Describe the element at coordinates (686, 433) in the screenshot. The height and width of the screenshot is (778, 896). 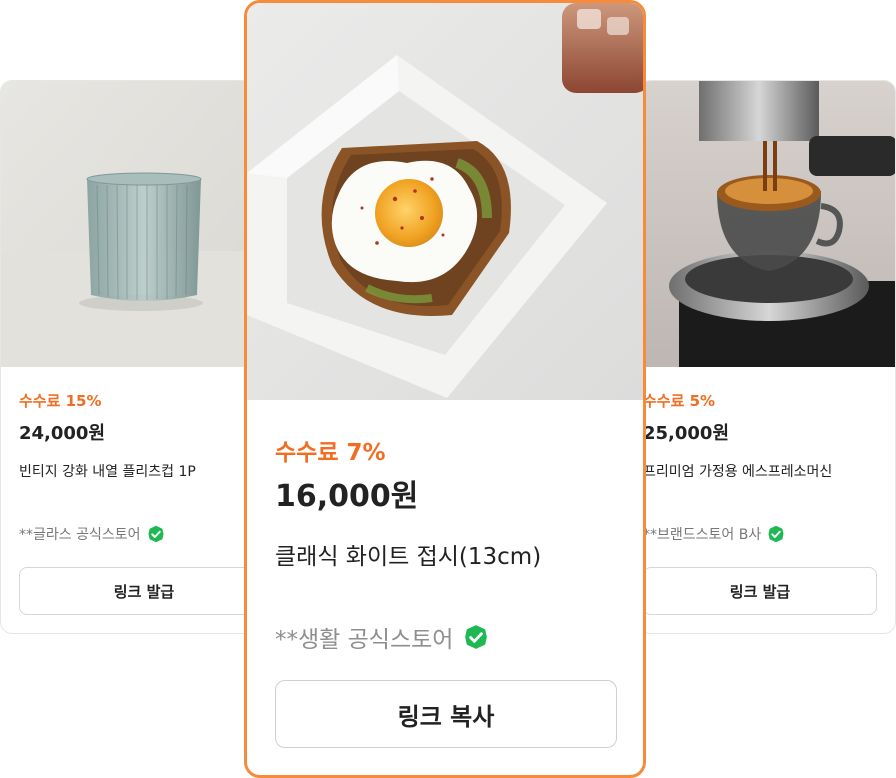
I see `product-price: 25,000원` at that location.